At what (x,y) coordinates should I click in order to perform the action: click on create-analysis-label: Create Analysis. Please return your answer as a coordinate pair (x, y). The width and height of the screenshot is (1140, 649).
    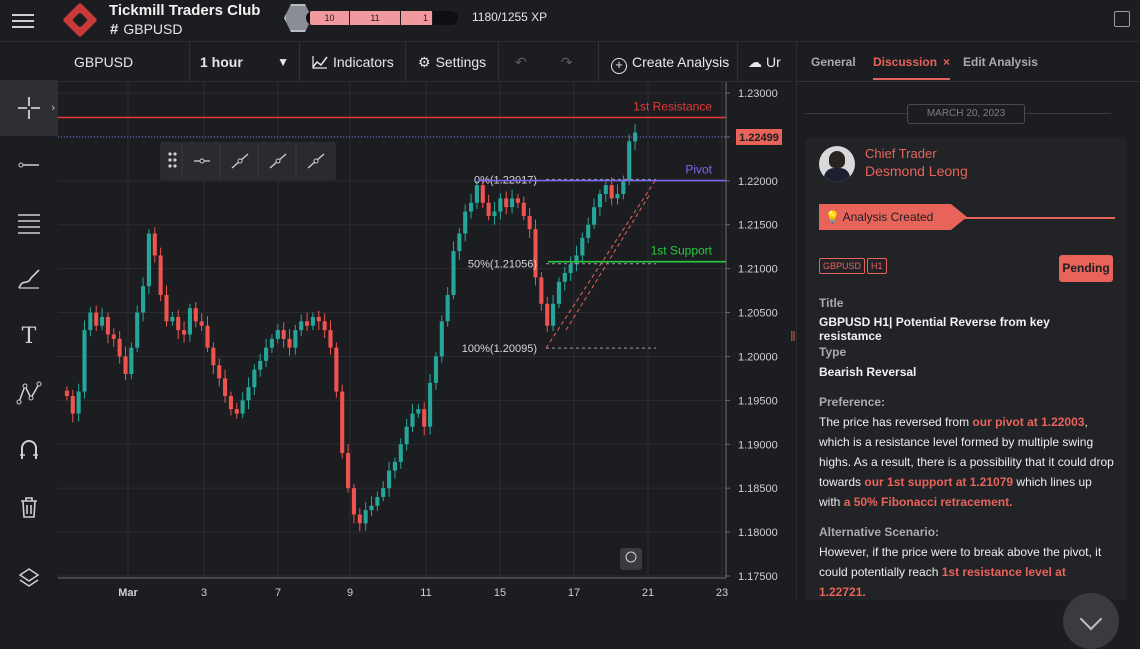
    Looking at the image, I should click on (681, 62).